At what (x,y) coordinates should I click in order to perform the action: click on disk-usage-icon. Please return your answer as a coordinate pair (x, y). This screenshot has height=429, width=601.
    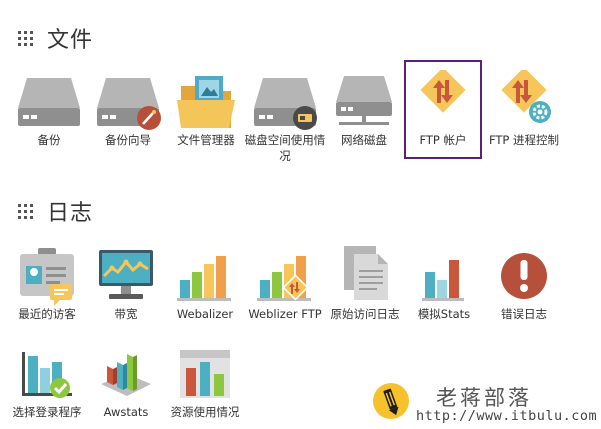
    Looking at the image, I should click on (285, 102).